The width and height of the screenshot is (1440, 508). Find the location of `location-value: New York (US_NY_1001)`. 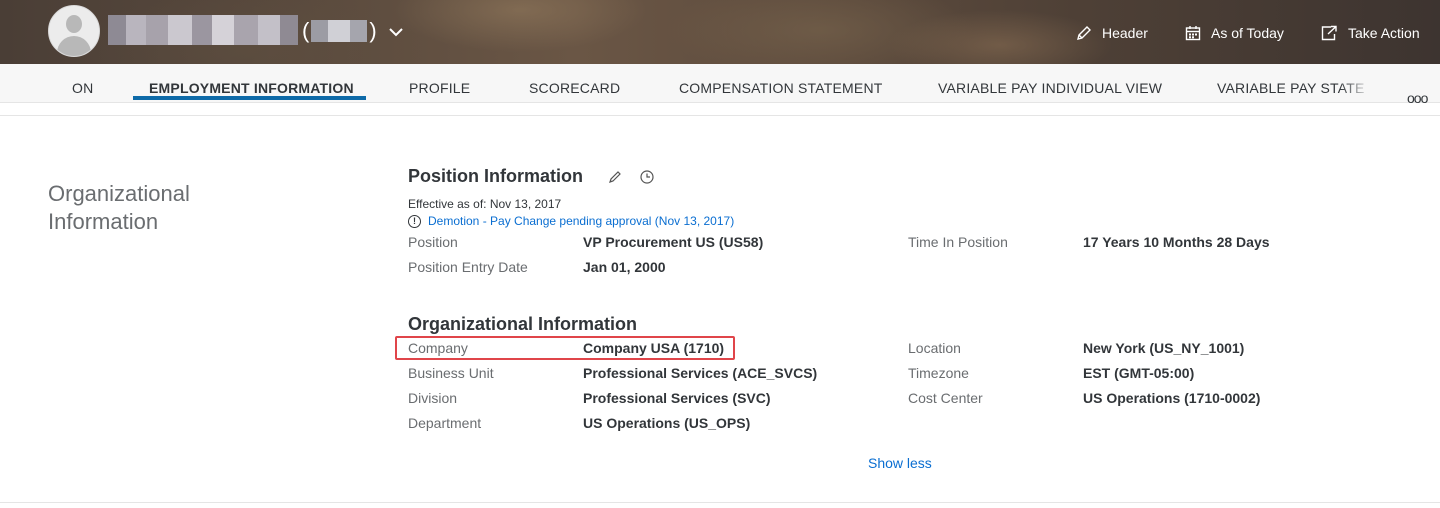

location-value: New York (US_NY_1001) is located at coordinates (1164, 348).